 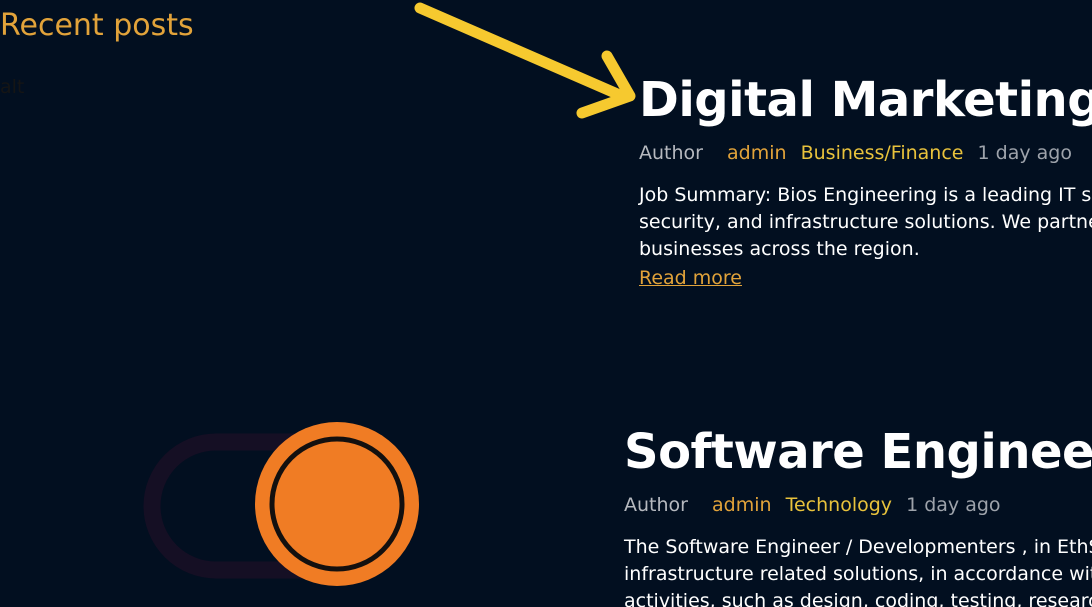 I want to click on category-link: Technology, so click(x=839, y=505).